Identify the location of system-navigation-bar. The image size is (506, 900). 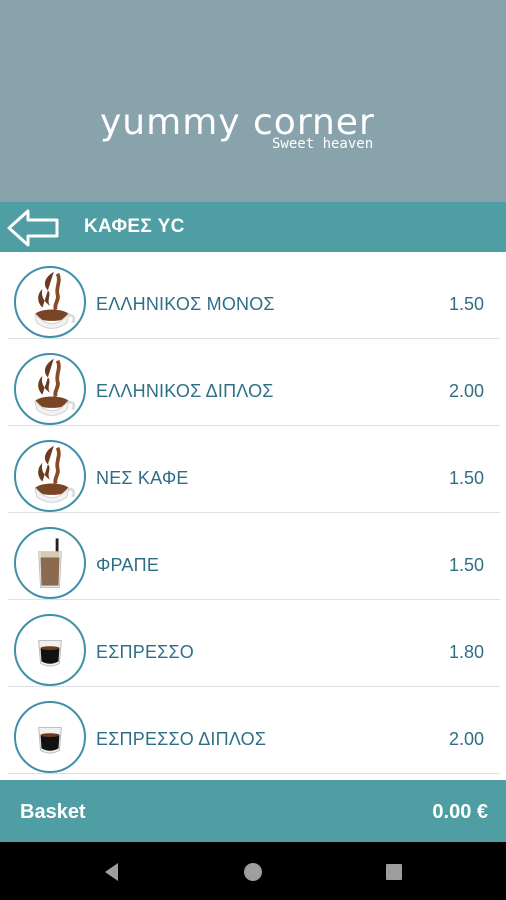
(253, 871).